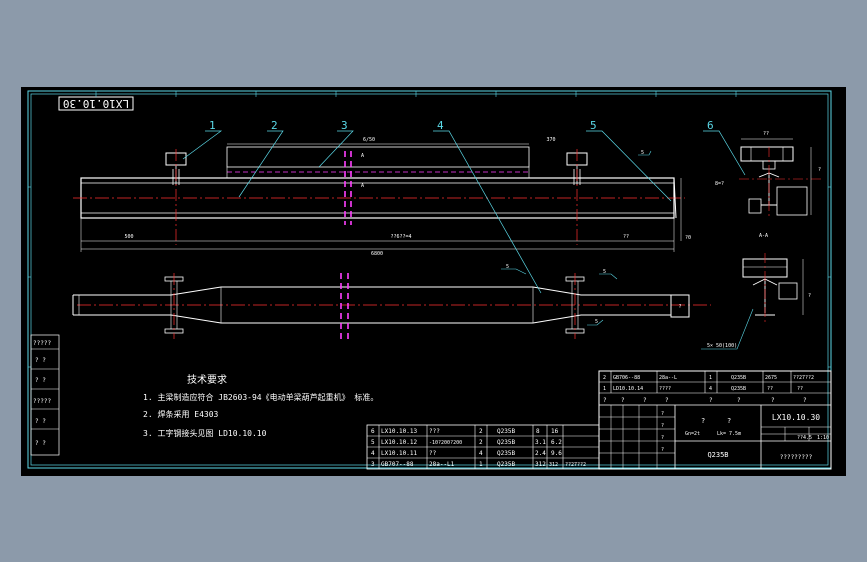 This screenshot has height=562, width=867. Describe the element at coordinates (665, 389) in the screenshot. I see `title-row-cell: ????` at that location.